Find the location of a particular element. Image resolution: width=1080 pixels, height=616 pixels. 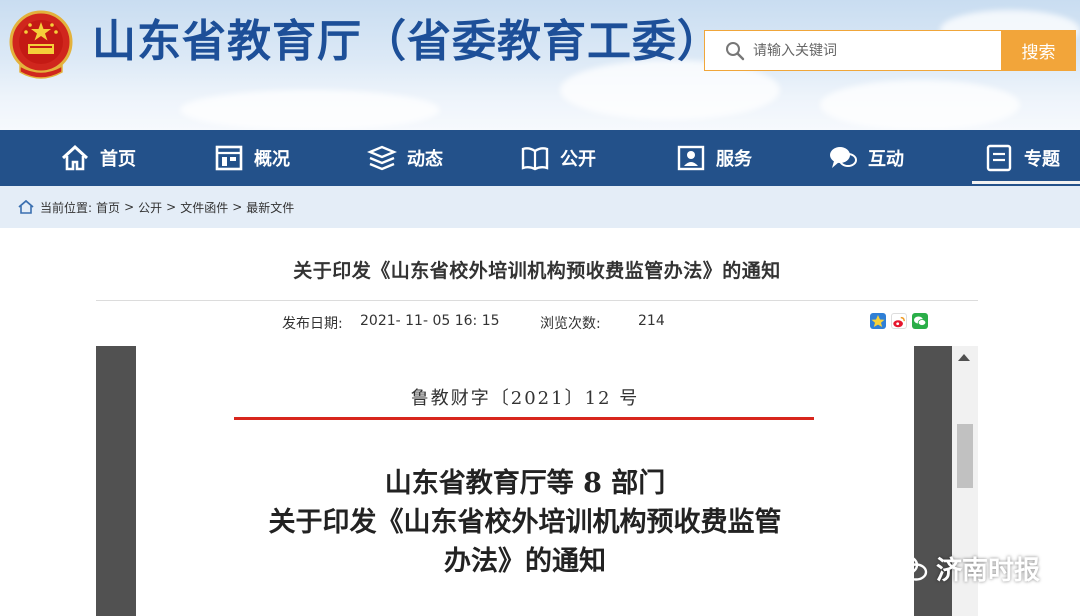

national-emblem-icon is located at coordinates (41, 44).